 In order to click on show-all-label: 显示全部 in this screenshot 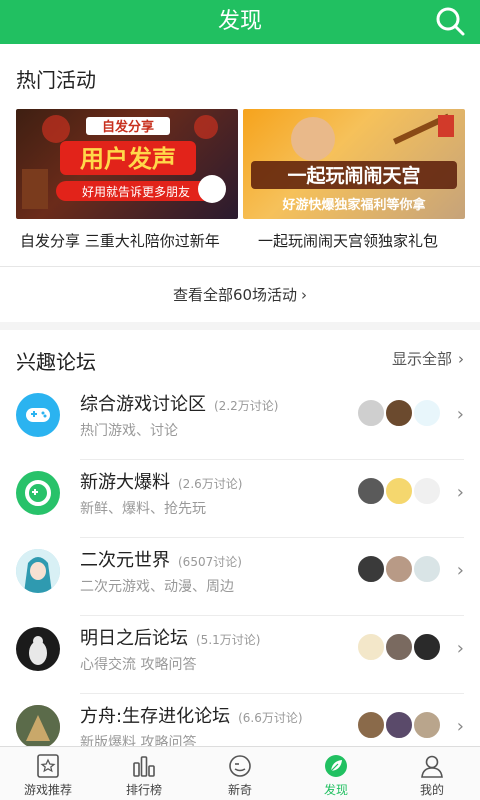, I will do `click(421, 359)`.